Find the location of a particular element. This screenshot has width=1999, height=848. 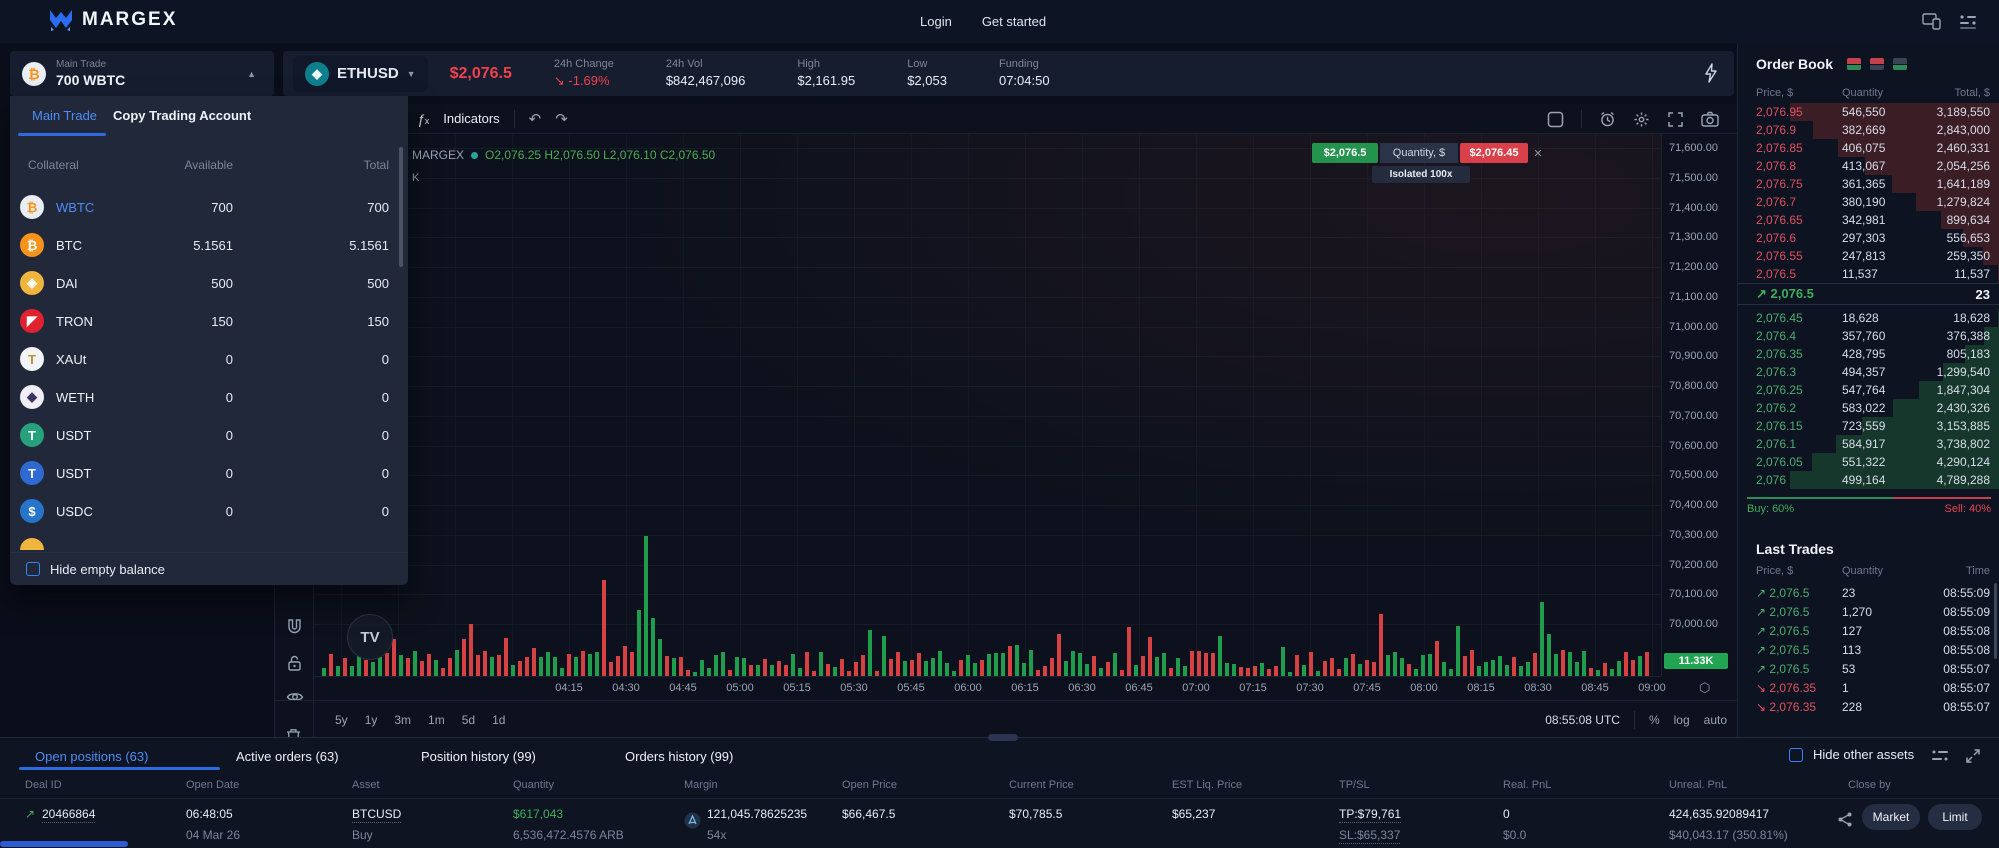

orderbook-buy-row: 2,076.15 723,559 3,153,885 is located at coordinates (1868, 426).